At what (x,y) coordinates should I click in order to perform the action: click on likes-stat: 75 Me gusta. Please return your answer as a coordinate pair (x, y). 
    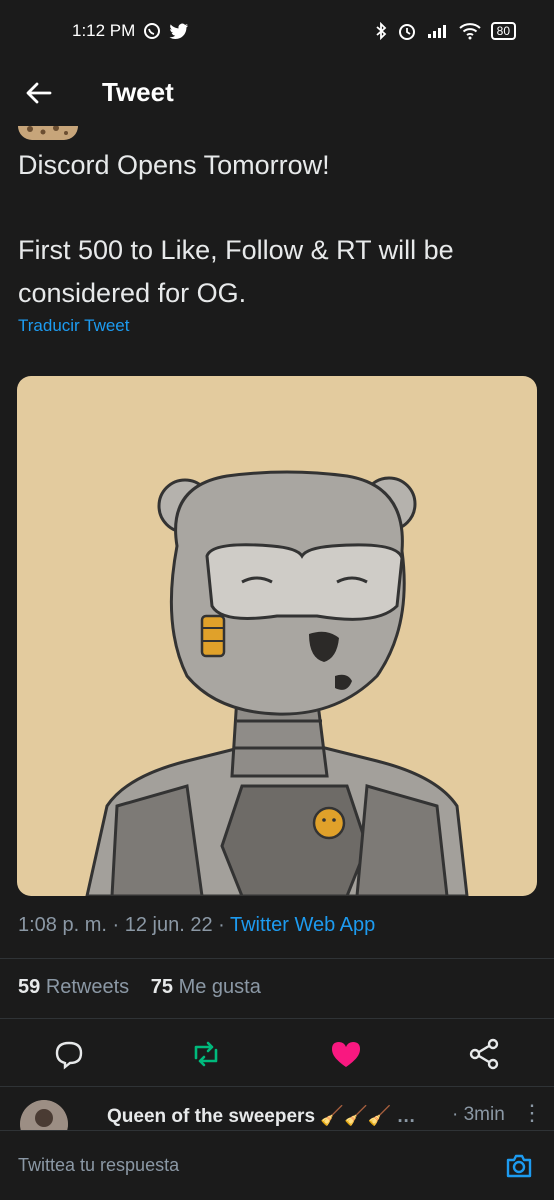
    Looking at the image, I should click on (206, 987).